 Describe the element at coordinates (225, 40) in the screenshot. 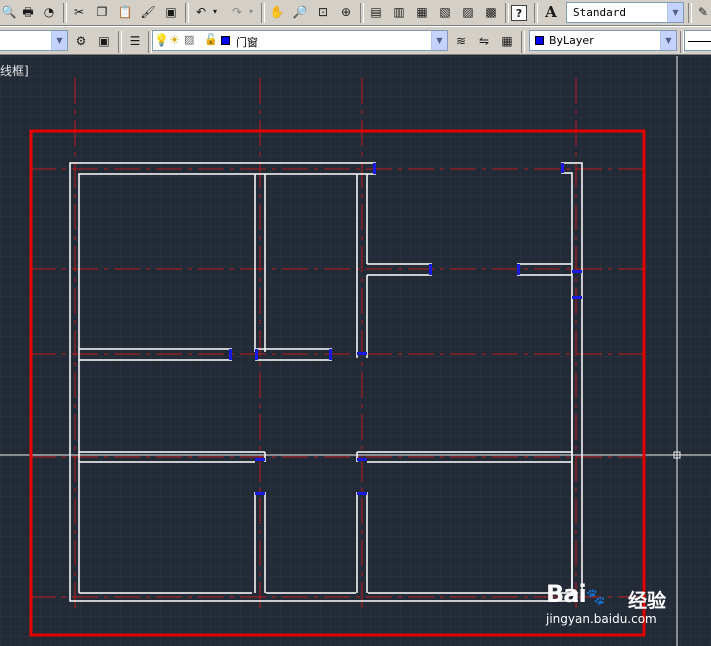

I see `layer-color-swatch` at that location.